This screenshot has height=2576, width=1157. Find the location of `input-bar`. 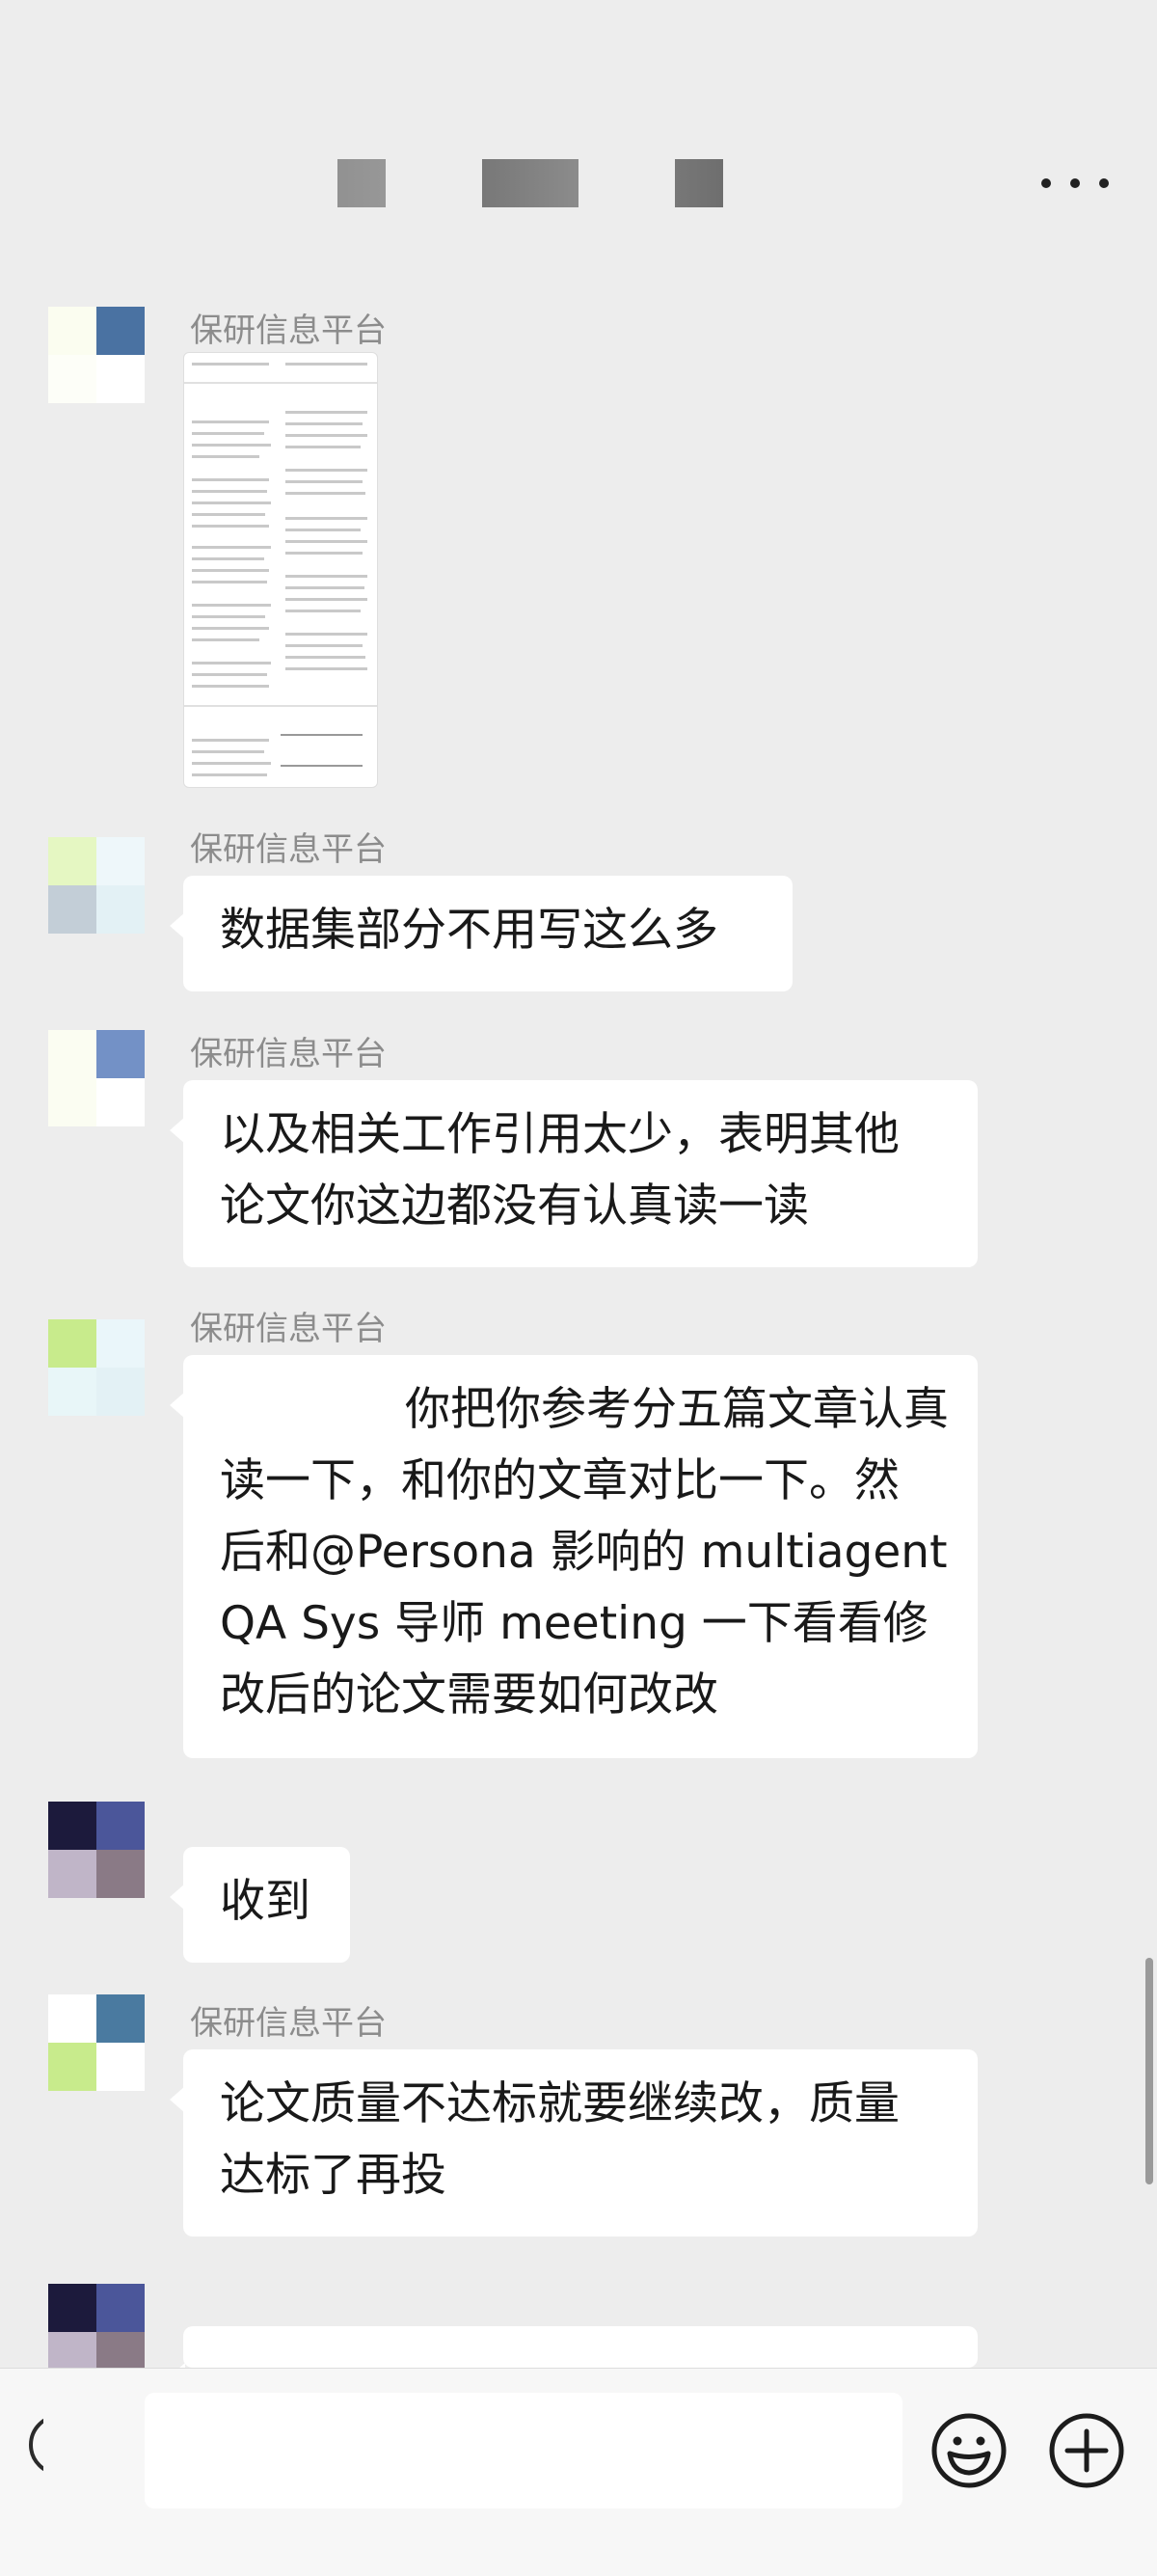

input-bar is located at coordinates (578, 2472).